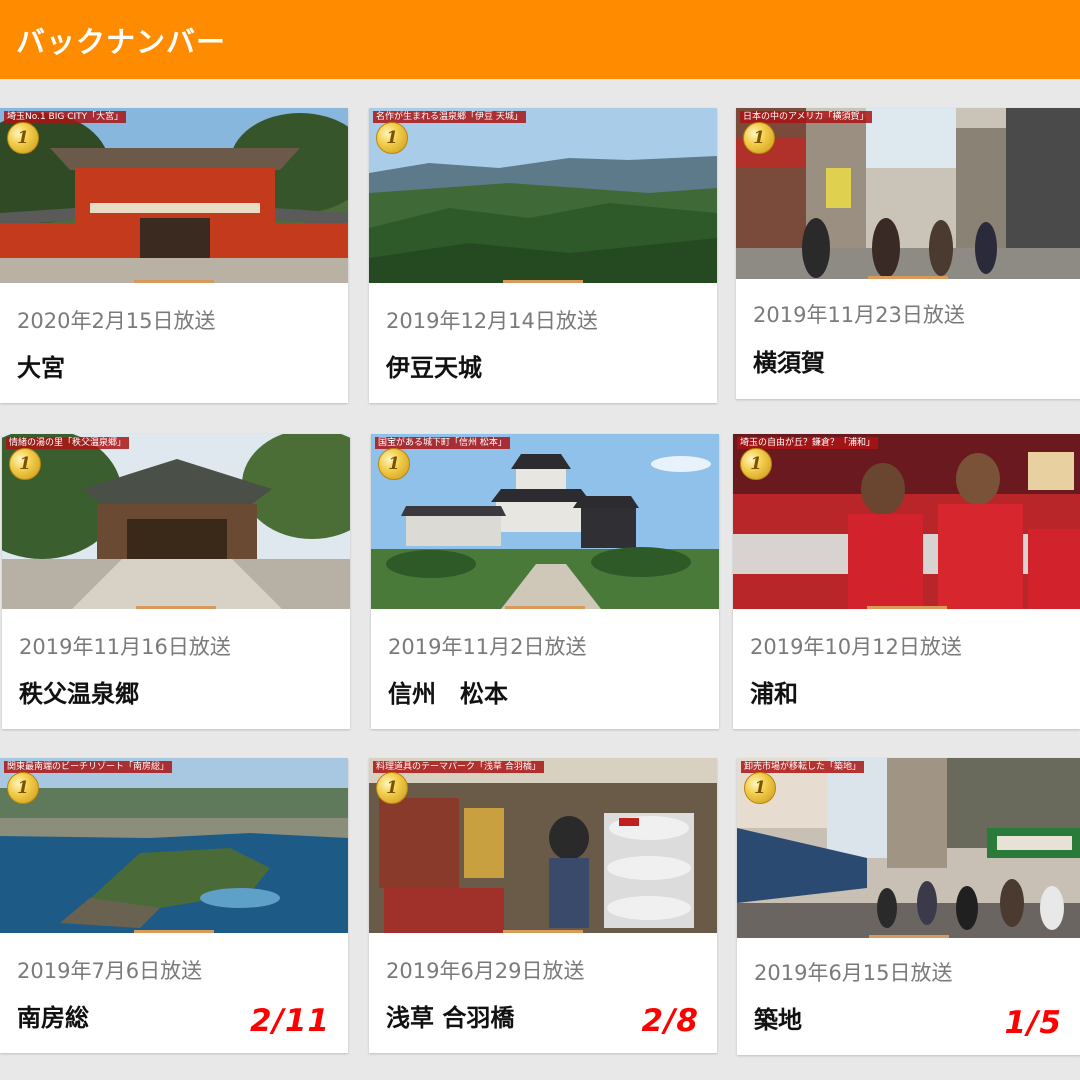  I want to click on thumbnail-image: 国宝がある城下町「信州 松本」 1, so click(545, 521).